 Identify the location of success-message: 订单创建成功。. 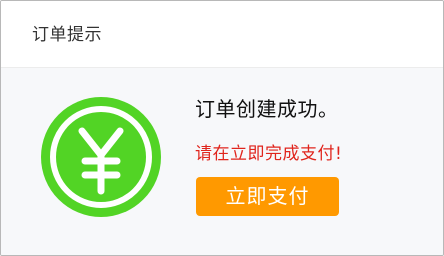
(267, 109).